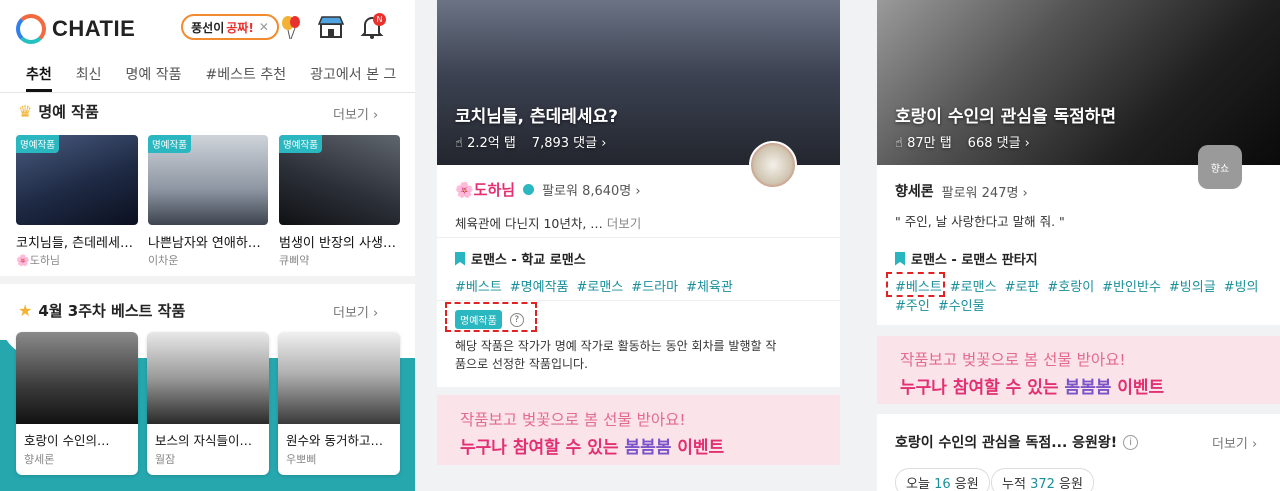 This screenshot has height=491, width=1280. What do you see at coordinates (624, 223) in the screenshot?
I see `description-more: 더보기` at bounding box center [624, 223].